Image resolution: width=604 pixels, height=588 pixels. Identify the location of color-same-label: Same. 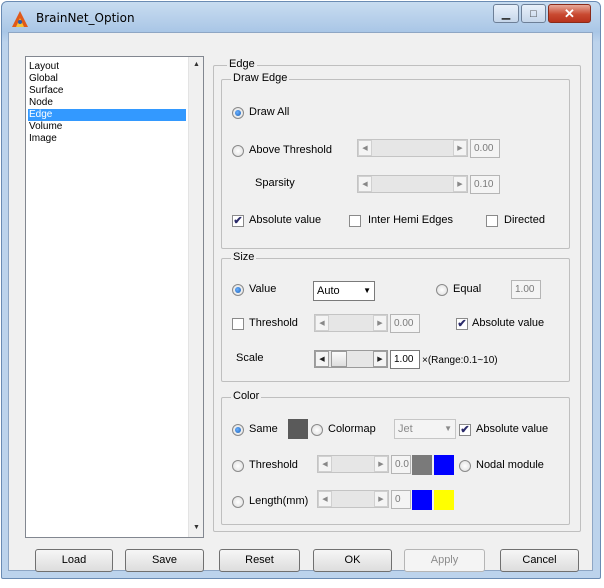
(263, 429).